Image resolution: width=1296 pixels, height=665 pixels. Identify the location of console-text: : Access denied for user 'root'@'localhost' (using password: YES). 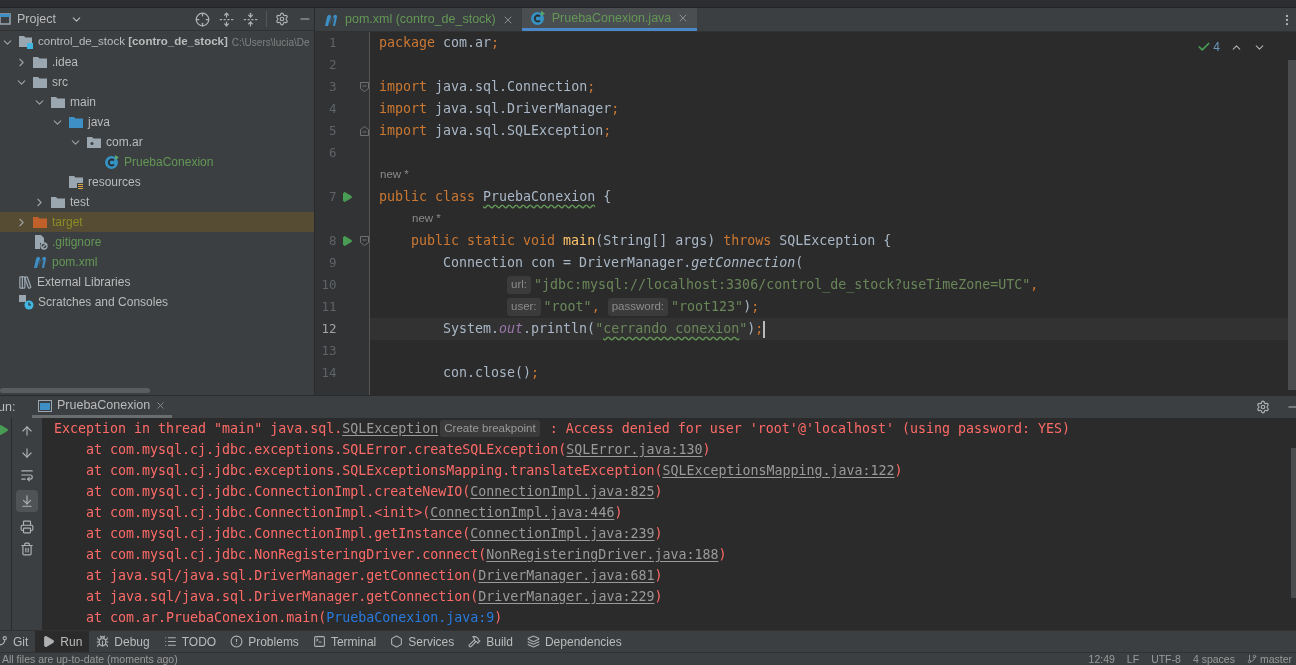
(809, 428).